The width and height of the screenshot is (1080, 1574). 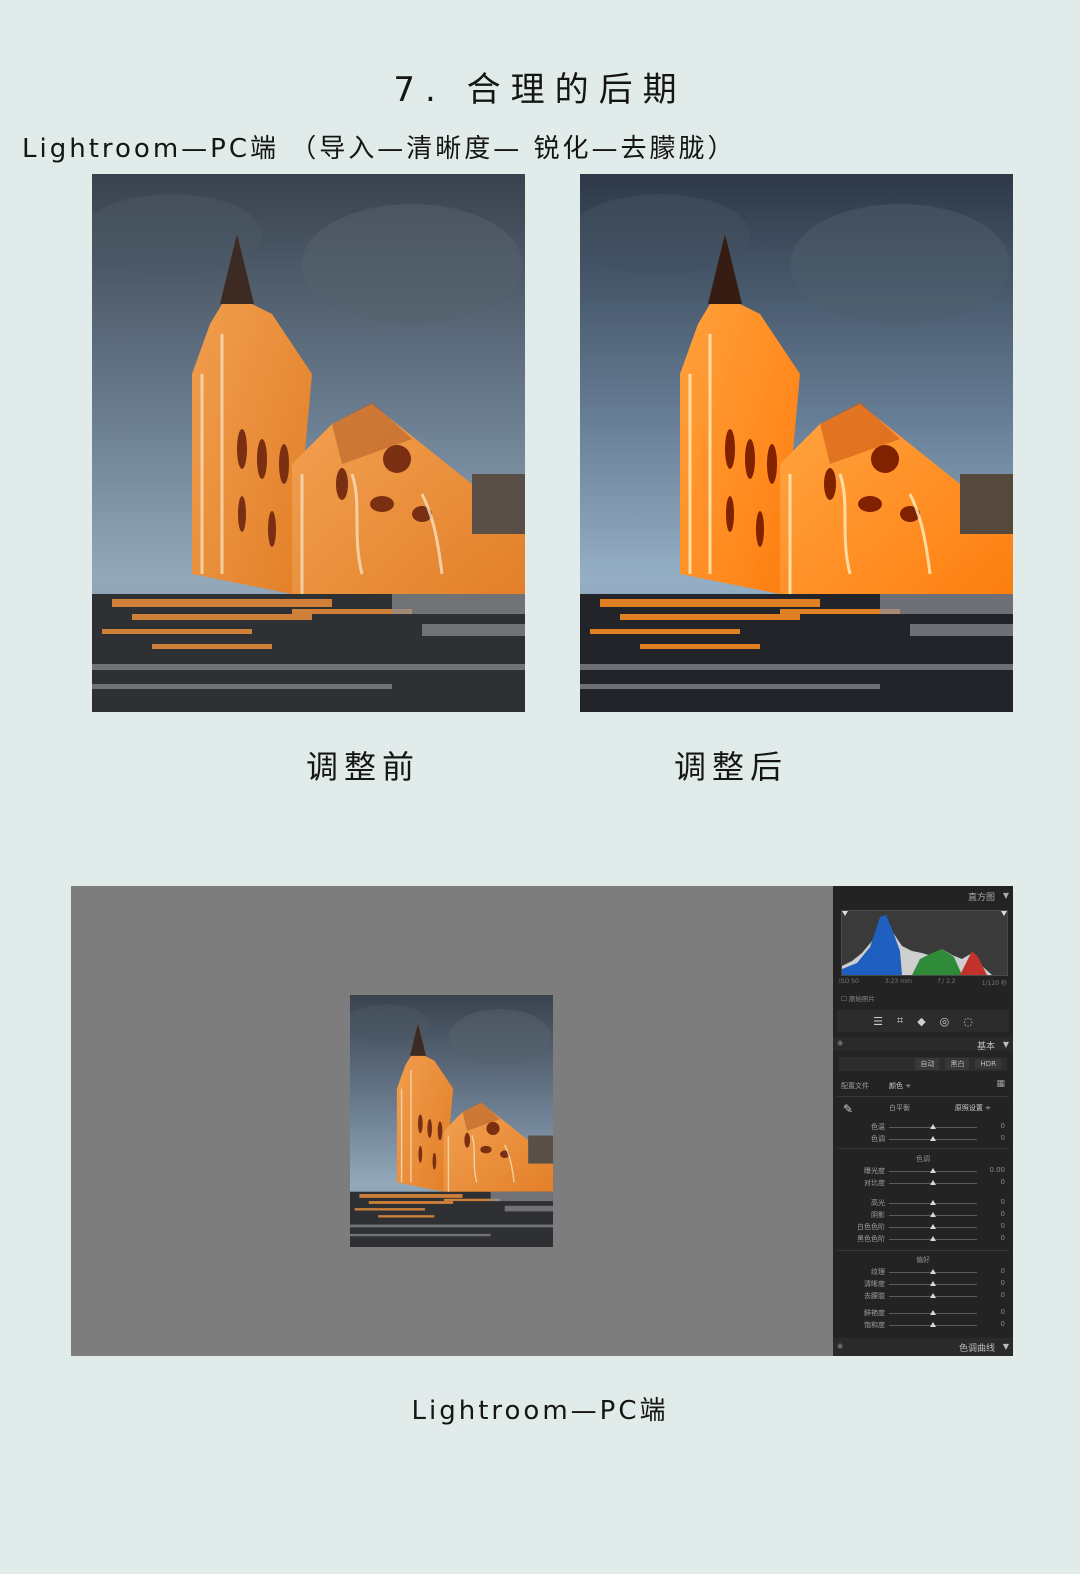 What do you see at coordinates (923, 982) in the screenshot?
I see `exif-info: ISO 50 3.23 mm f / 2.2 1/120 秒` at bounding box center [923, 982].